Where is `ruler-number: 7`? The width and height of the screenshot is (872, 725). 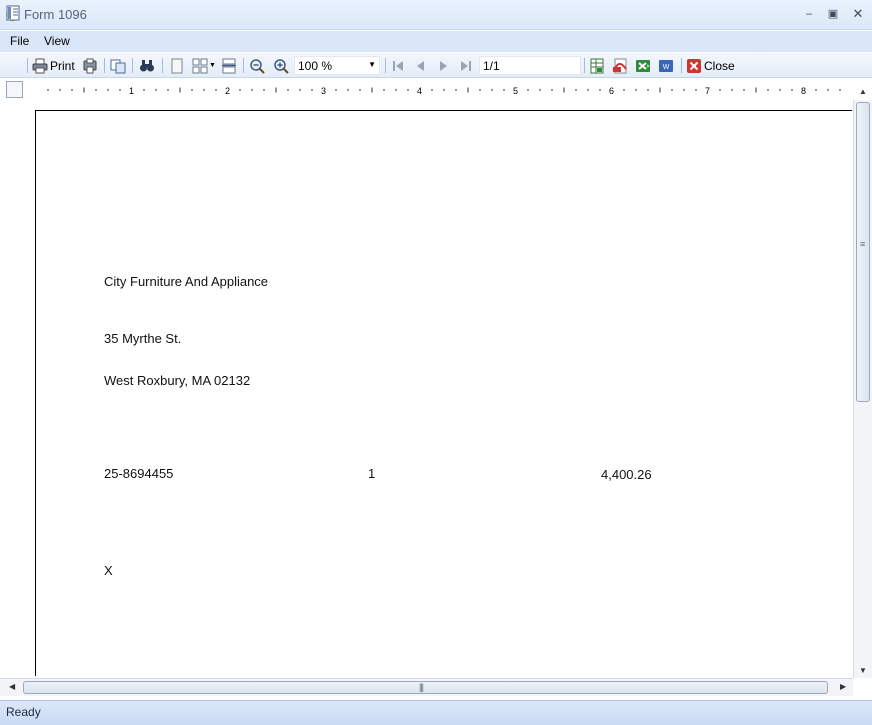
ruler-number: 7 is located at coordinates (707, 91).